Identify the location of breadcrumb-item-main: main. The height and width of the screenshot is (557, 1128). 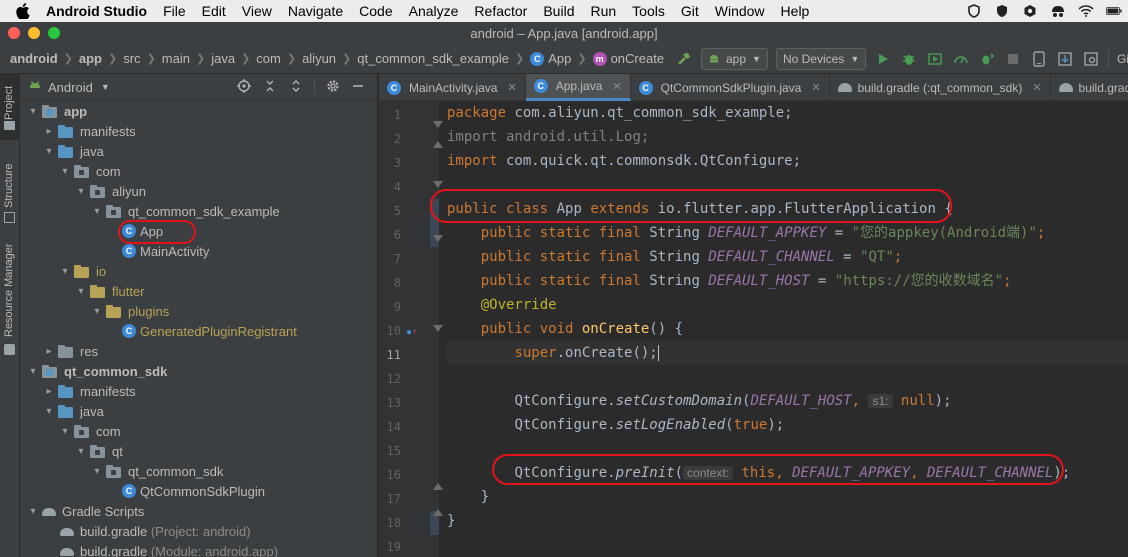
(176, 58).